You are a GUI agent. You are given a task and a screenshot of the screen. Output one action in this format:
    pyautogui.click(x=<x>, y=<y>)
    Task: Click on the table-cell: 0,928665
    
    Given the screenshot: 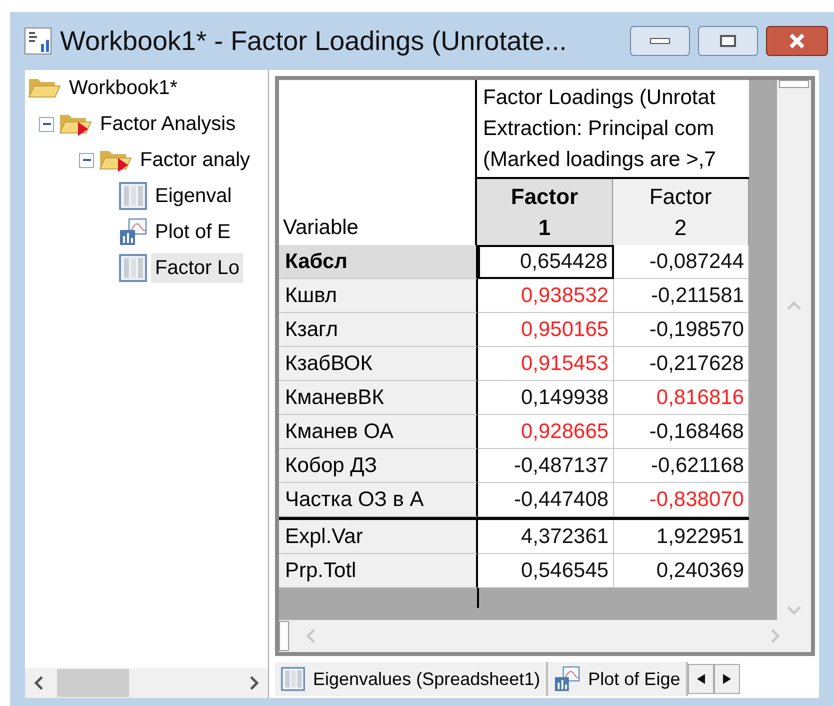 What is the action you would take?
    pyautogui.click(x=546, y=432)
    